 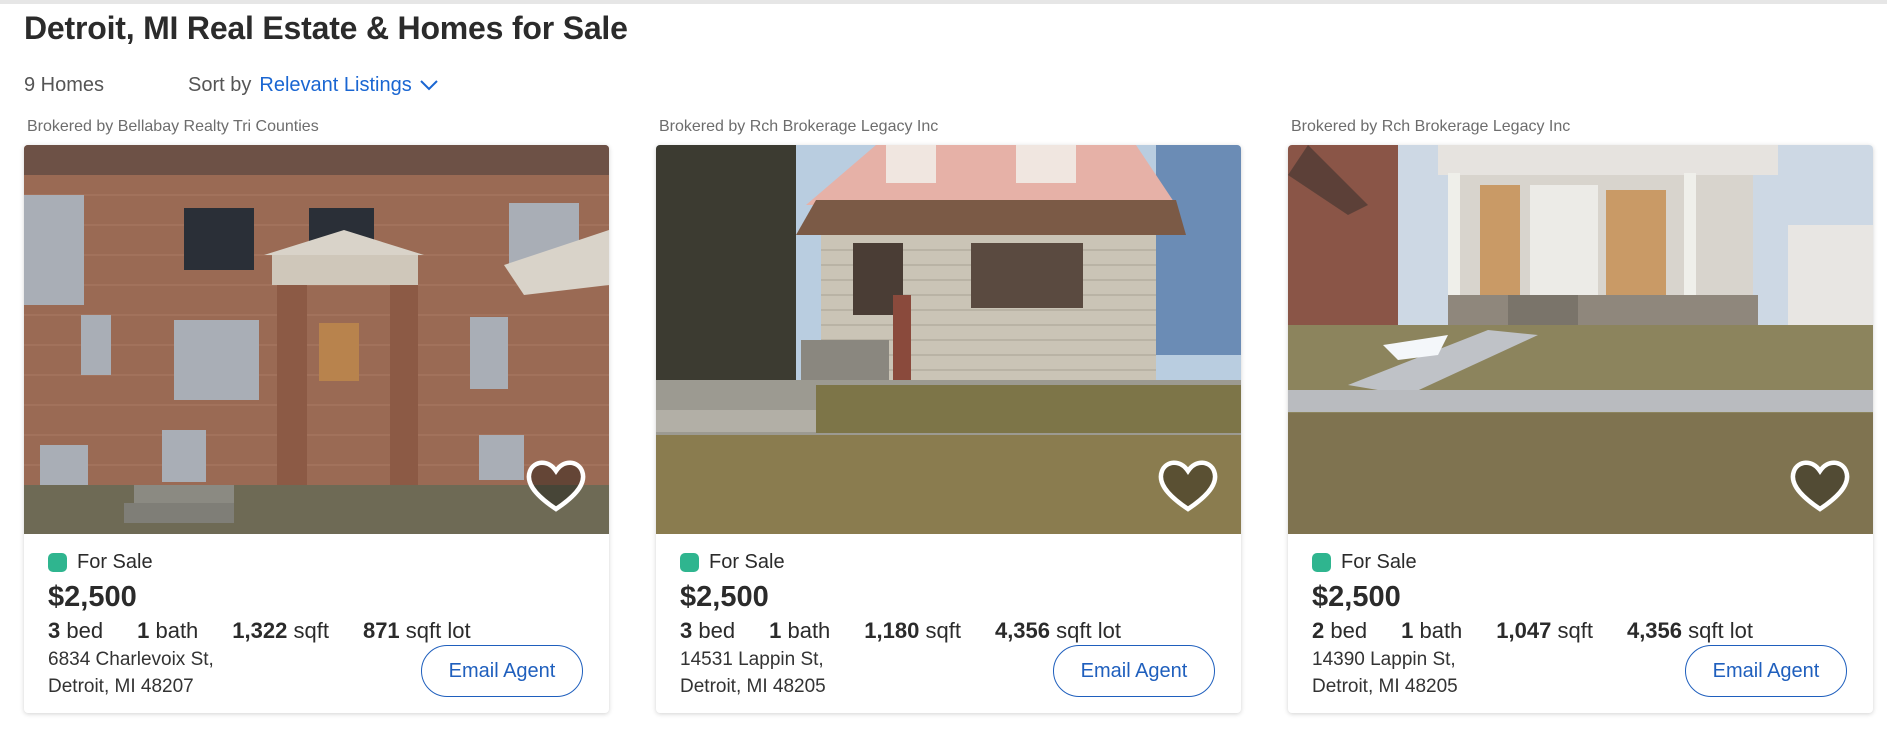 I want to click on top-divider, so click(x=943, y=2).